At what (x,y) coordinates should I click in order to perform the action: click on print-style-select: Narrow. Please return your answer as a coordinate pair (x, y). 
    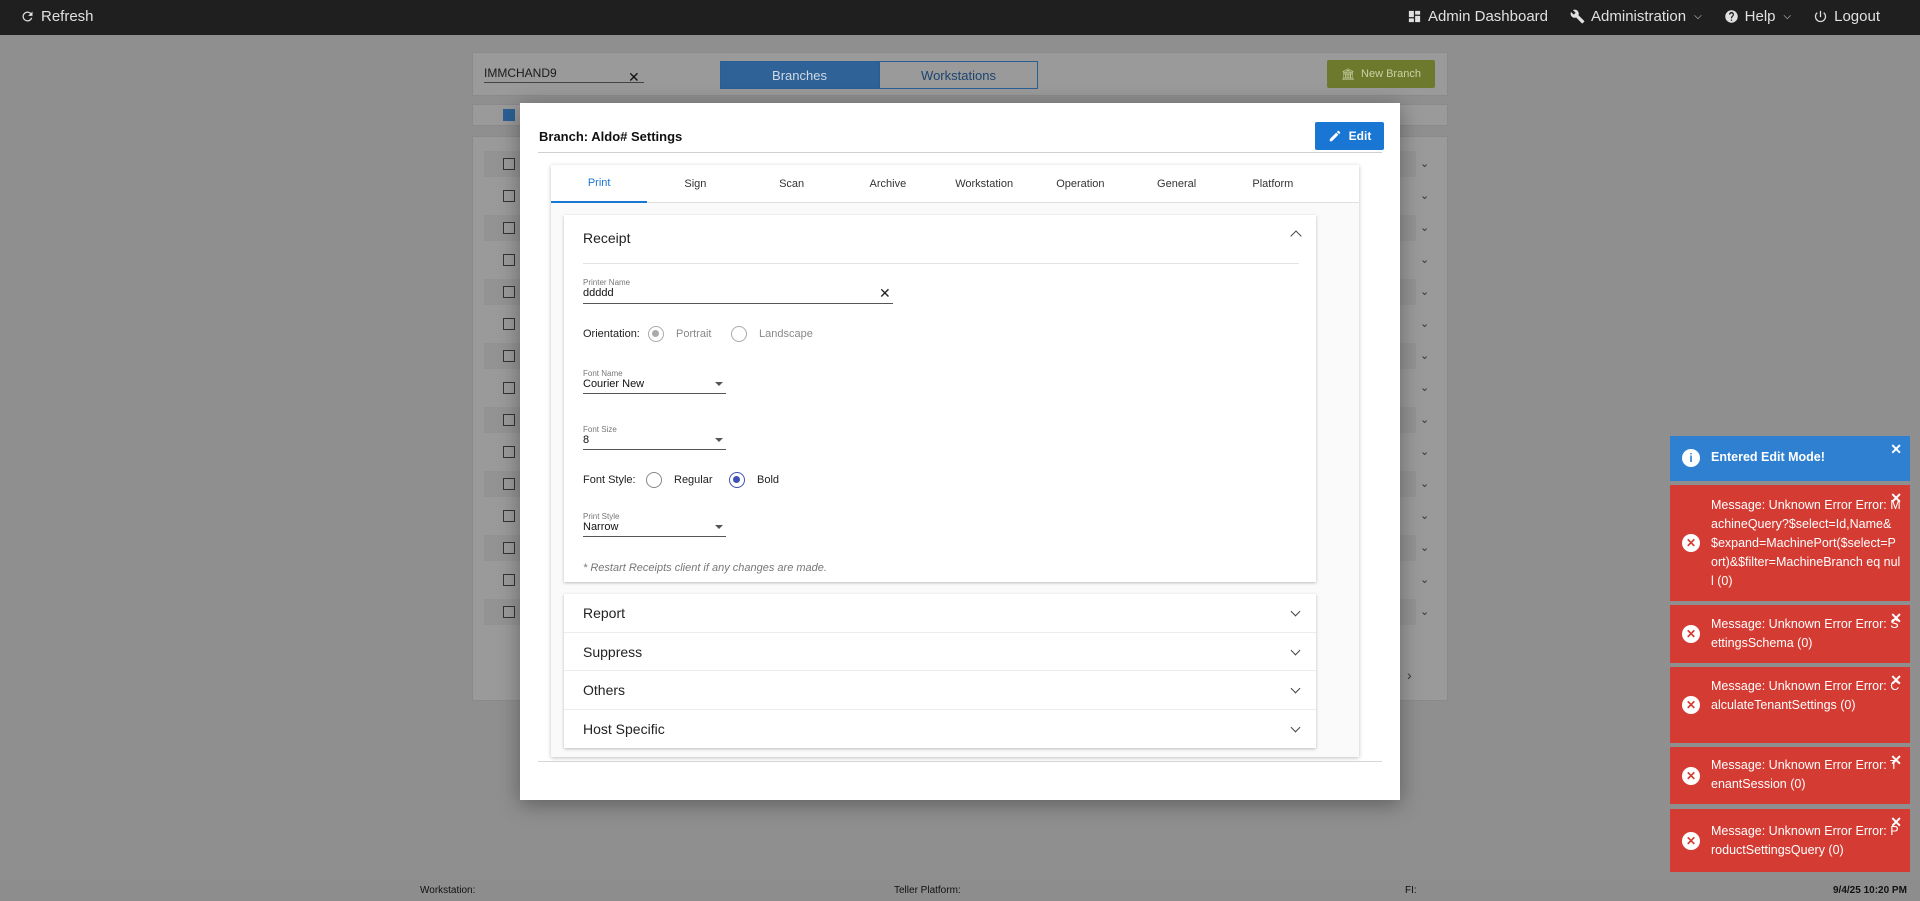
    Looking at the image, I should click on (600, 527).